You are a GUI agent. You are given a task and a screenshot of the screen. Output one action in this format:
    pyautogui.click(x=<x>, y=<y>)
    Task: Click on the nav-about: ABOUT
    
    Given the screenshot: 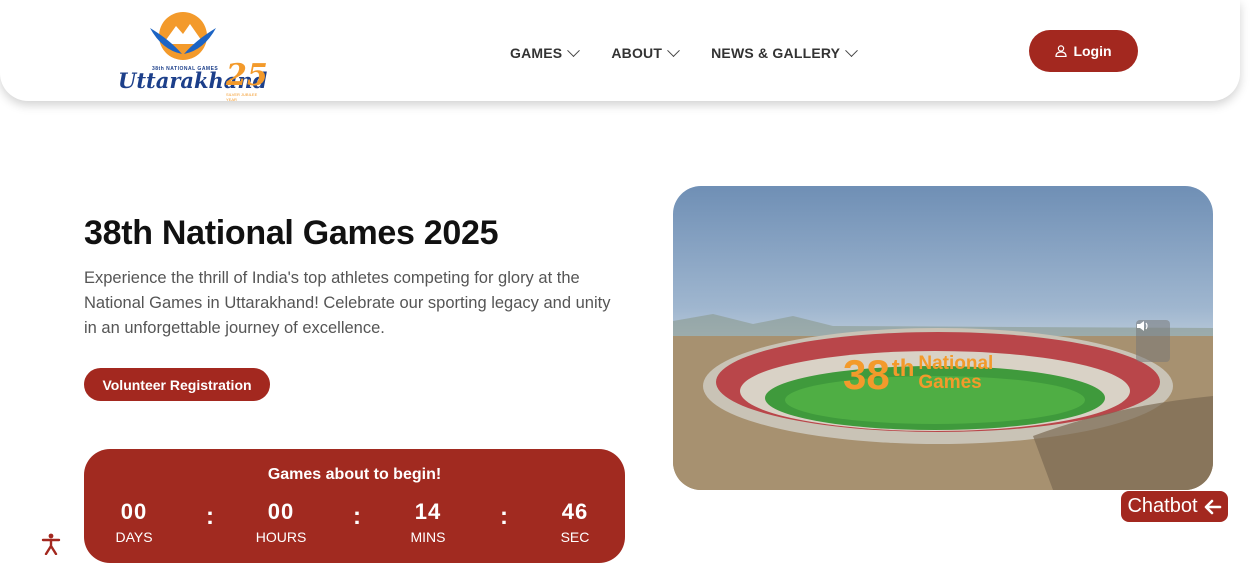 What is the action you would take?
    pyautogui.click(x=645, y=52)
    